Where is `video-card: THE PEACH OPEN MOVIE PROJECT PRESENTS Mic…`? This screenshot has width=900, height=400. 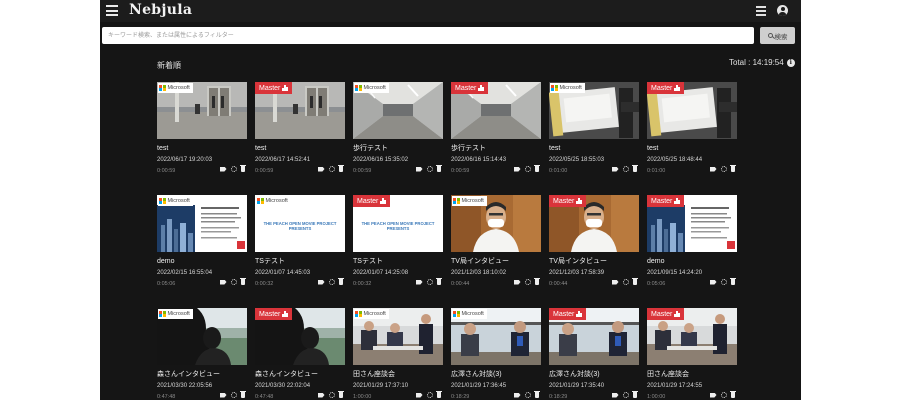 video-card: THE PEACH OPEN MOVIE PROJECT PRESENTS Mic… is located at coordinates (300, 247).